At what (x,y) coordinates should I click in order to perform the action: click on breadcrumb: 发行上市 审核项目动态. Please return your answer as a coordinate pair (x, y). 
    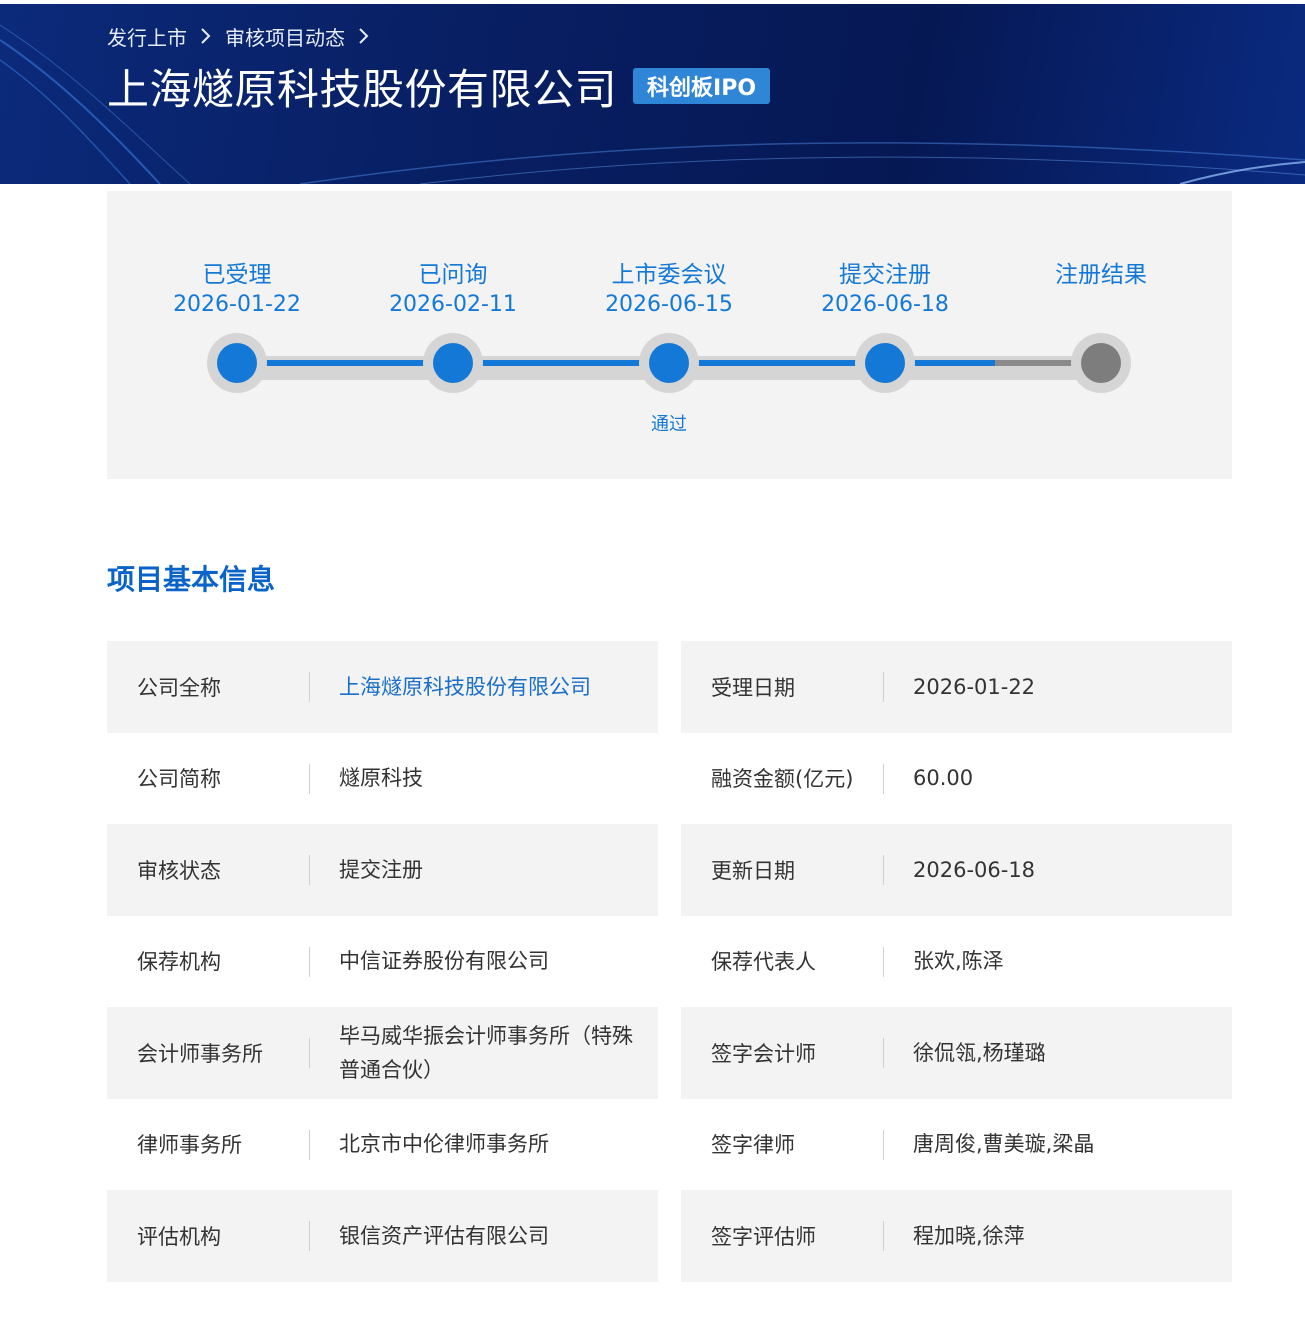
    Looking at the image, I should click on (245, 36).